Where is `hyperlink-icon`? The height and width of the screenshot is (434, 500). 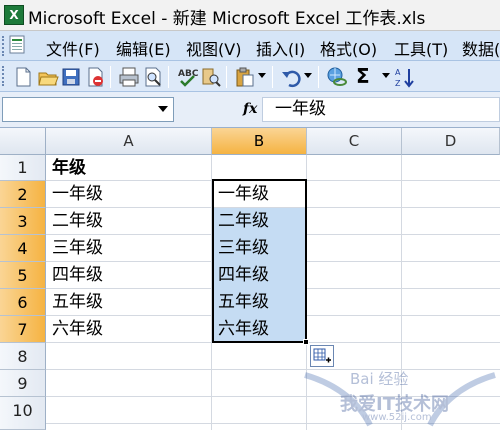
hyperlink-icon is located at coordinates (337, 77).